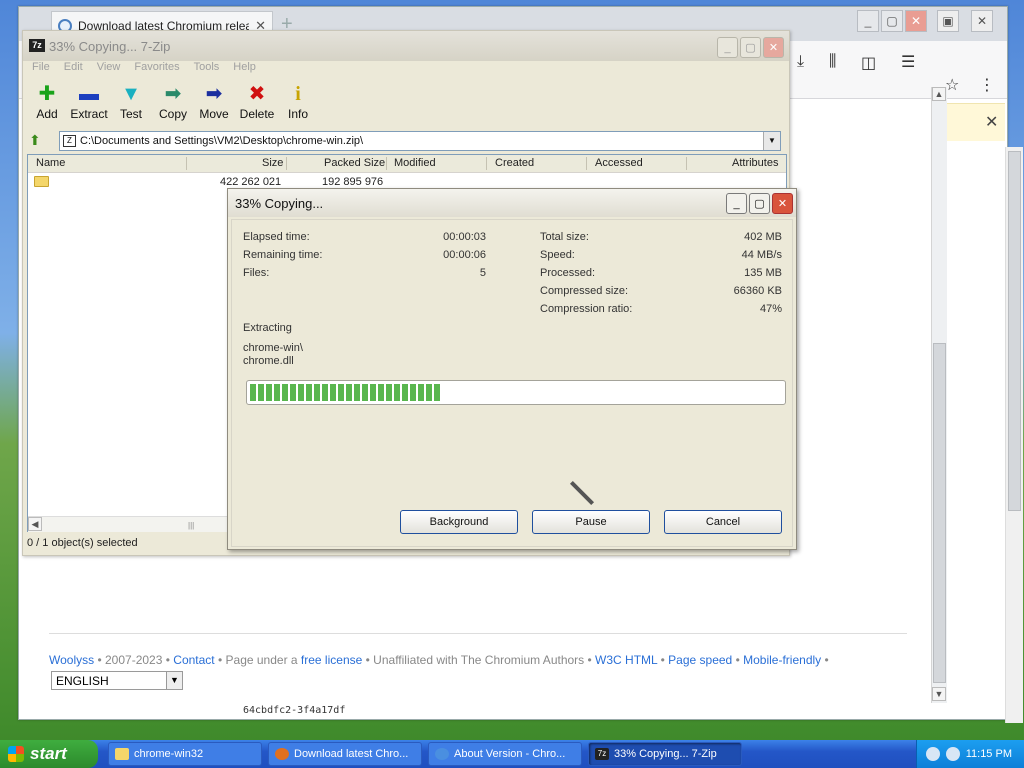  I want to click on close-window-button: ✕, so click(982, 21).